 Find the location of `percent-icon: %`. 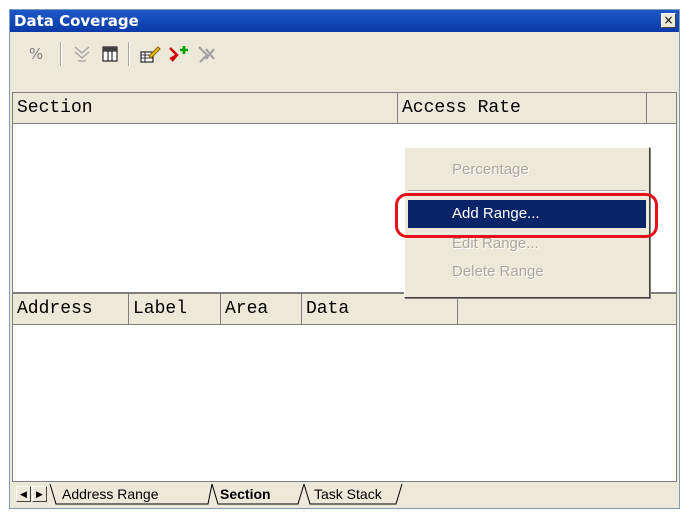

percent-icon: % is located at coordinates (36, 54).